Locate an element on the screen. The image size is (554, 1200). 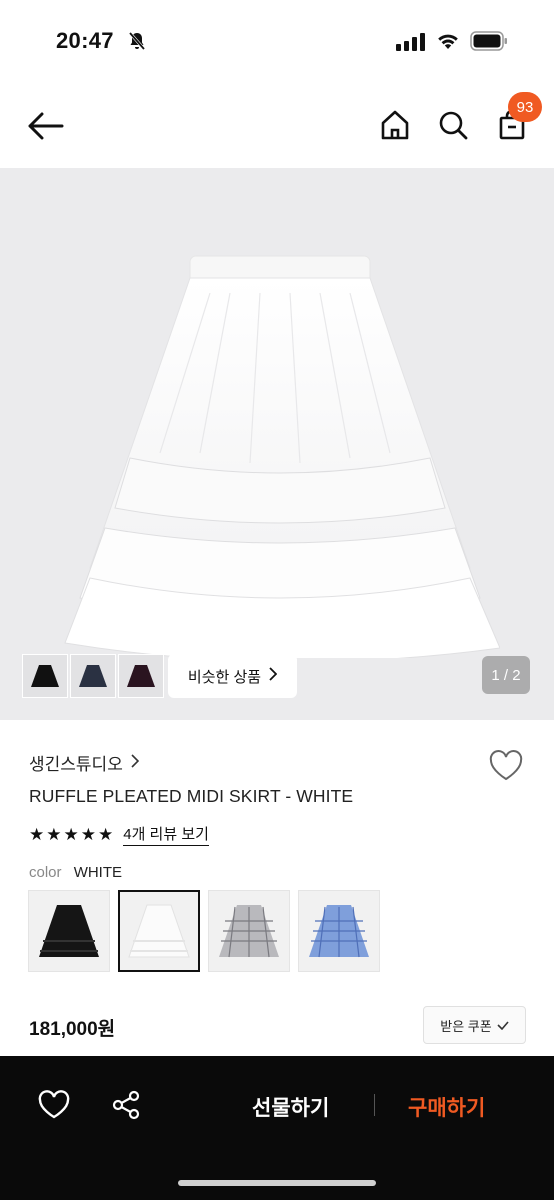
similar-products-label: 비슷한 상품 is located at coordinates (224, 677).